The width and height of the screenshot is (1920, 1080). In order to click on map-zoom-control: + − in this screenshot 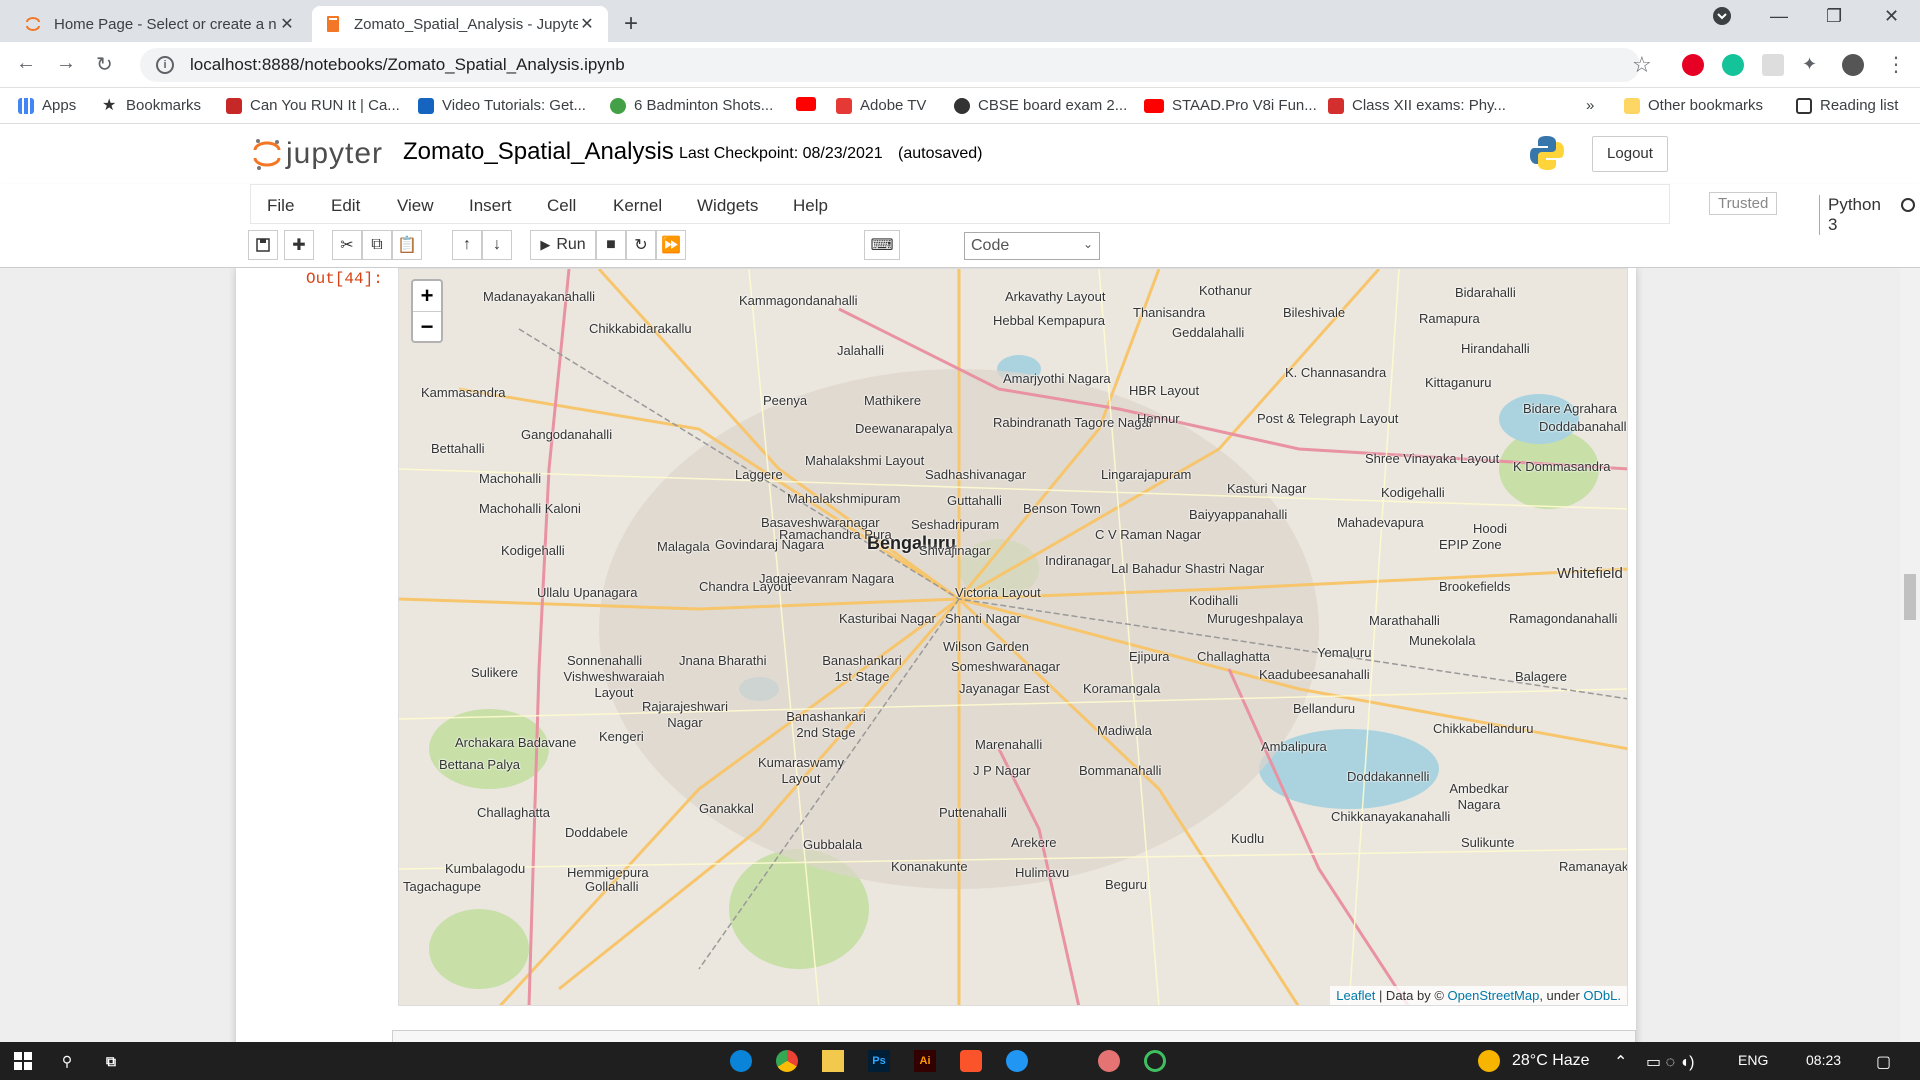, I will do `click(427, 311)`.